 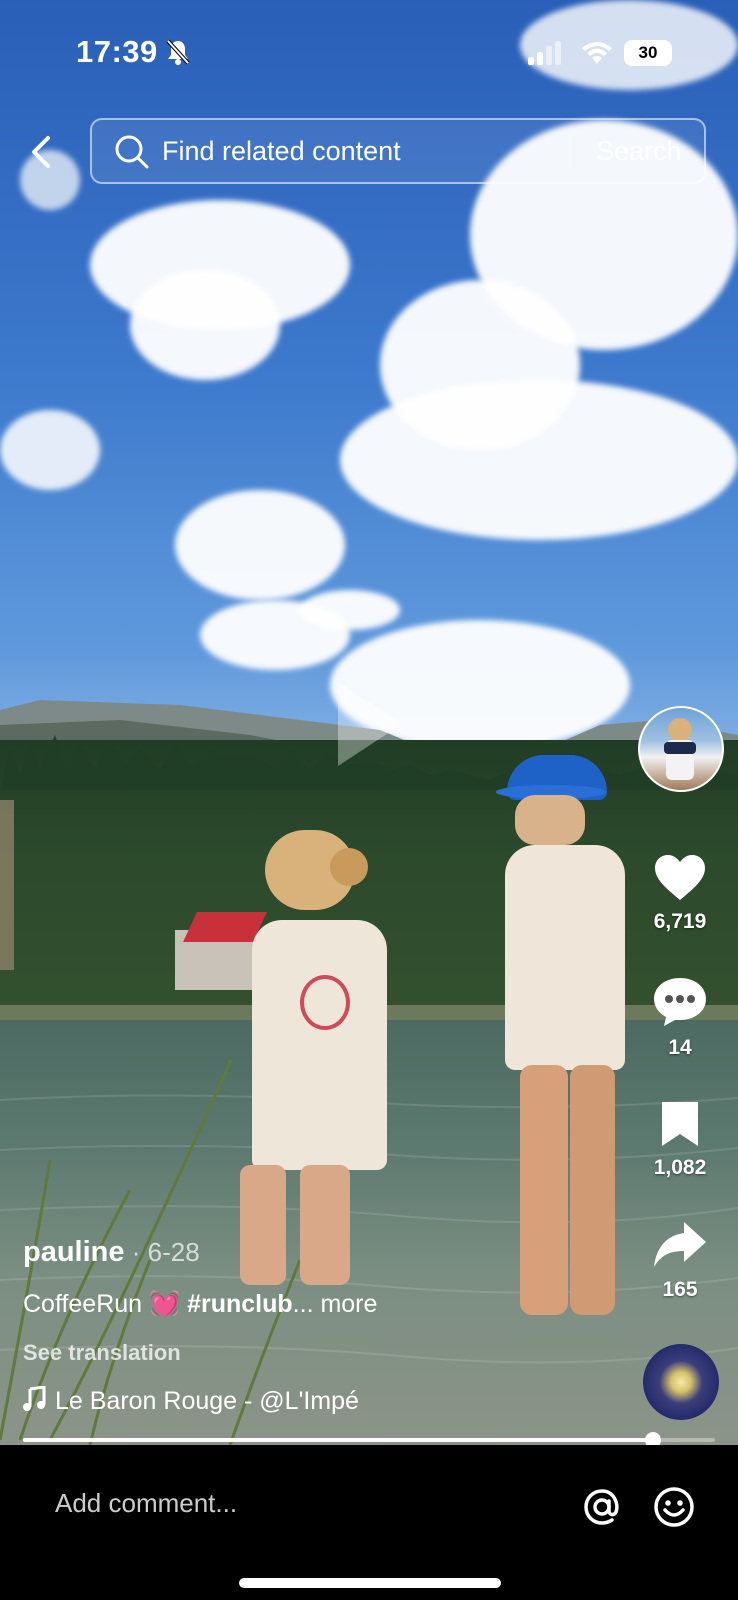 I want to click on see-translation-link: See translation, so click(x=102, y=1353).